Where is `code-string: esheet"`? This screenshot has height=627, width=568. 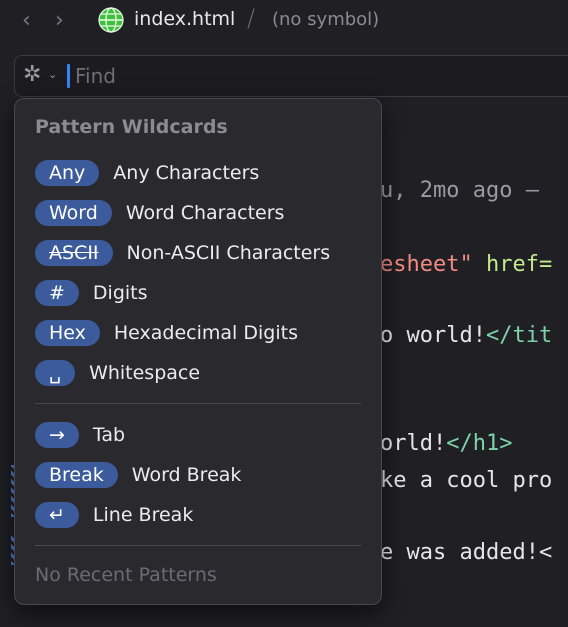
code-string: esheet" is located at coordinates (426, 264).